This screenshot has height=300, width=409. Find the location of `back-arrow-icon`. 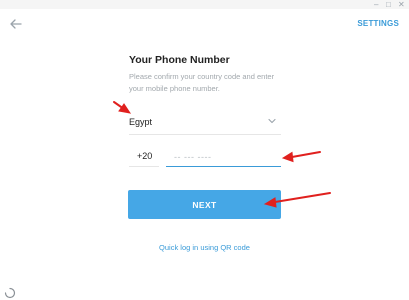

back-arrow-icon is located at coordinates (16, 24).